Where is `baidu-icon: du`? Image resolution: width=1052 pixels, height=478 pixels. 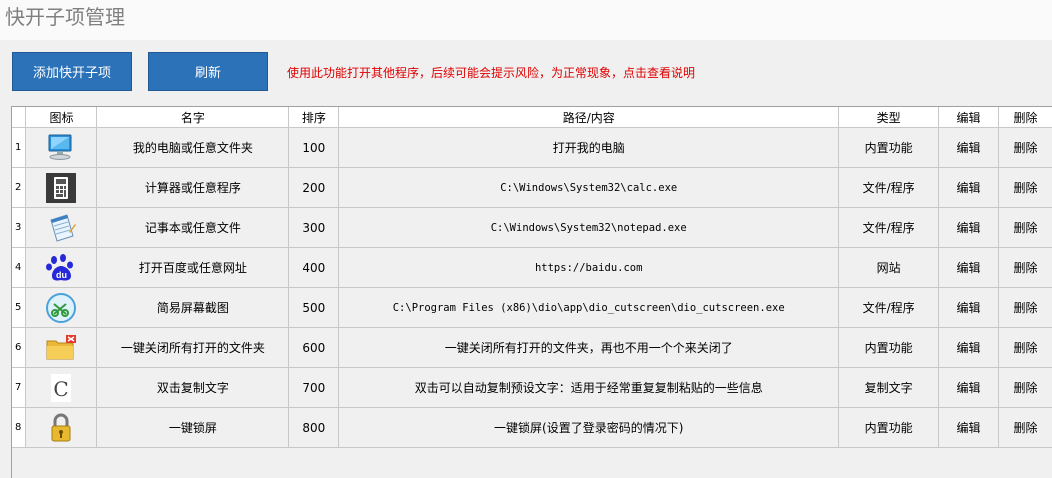 baidu-icon: du is located at coordinates (61, 268).